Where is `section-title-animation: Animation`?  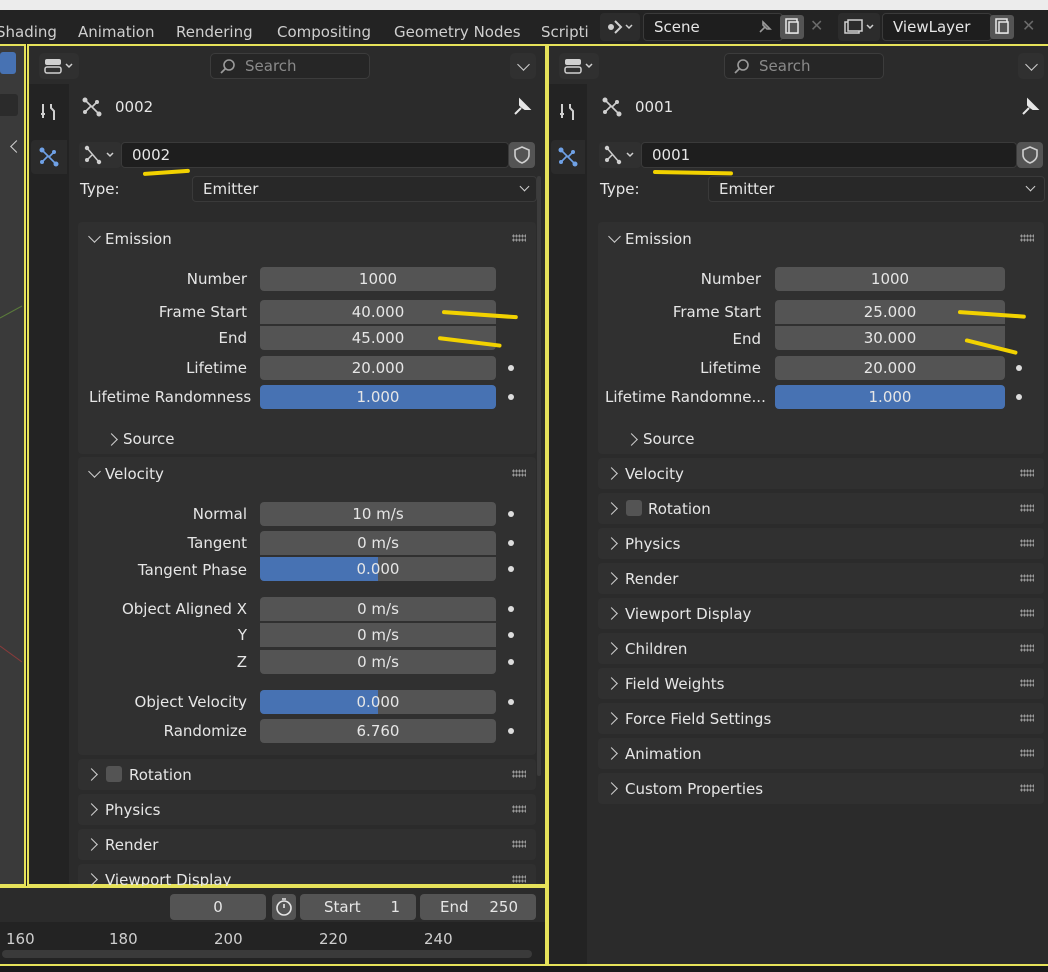
section-title-animation: Animation is located at coordinates (663, 754).